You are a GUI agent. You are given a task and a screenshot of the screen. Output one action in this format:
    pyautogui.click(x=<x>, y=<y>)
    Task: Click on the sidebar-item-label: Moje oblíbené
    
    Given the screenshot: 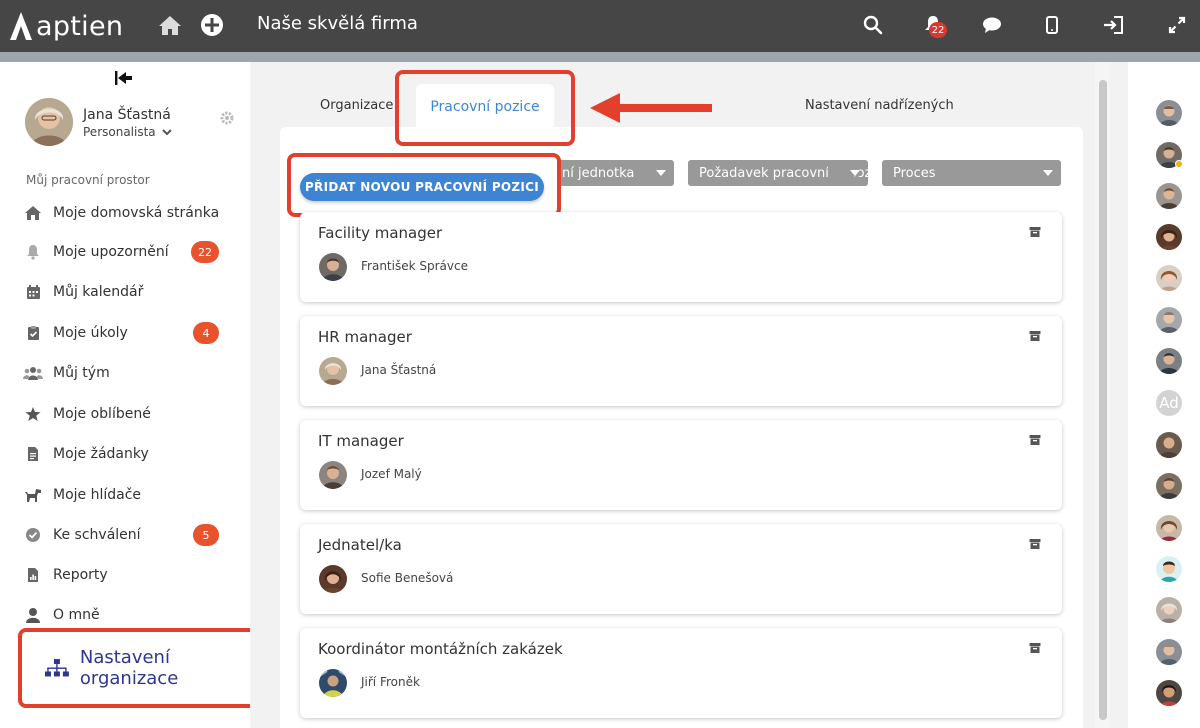 What is the action you would take?
    pyautogui.click(x=102, y=414)
    